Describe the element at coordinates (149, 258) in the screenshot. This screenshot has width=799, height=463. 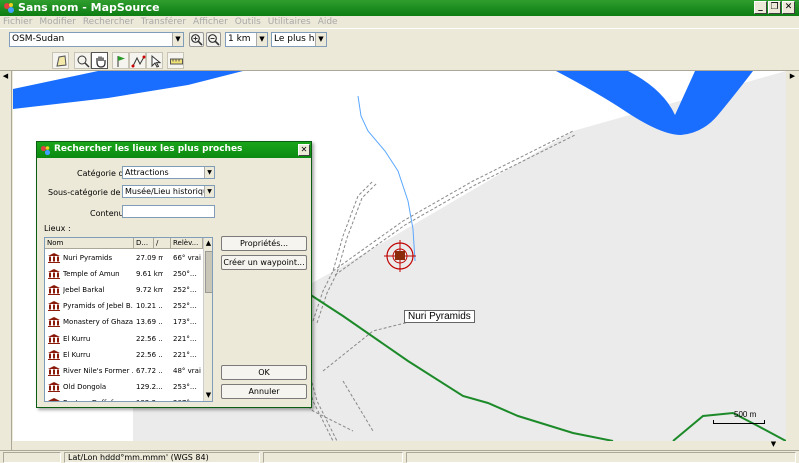
I see `place-distance: 27.09 m` at that location.